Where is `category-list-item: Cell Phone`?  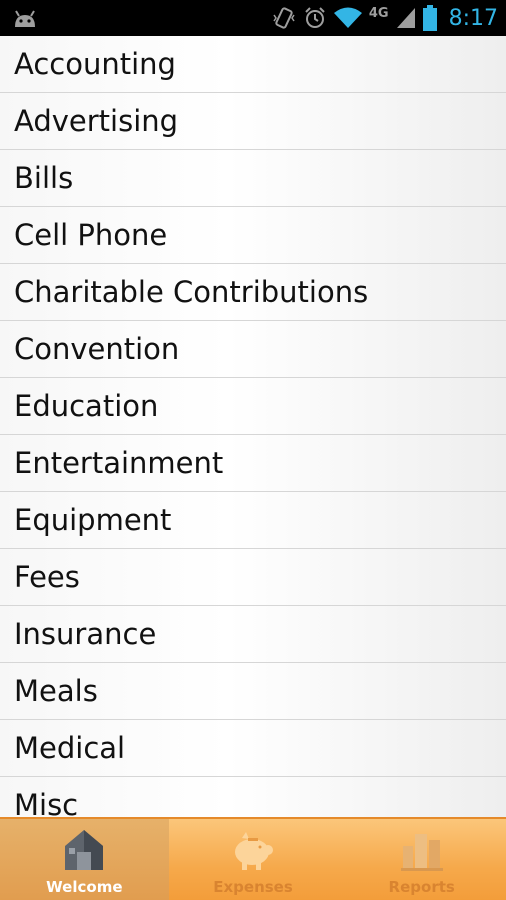
category-list-item: Cell Phone is located at coordinates (253, 235).